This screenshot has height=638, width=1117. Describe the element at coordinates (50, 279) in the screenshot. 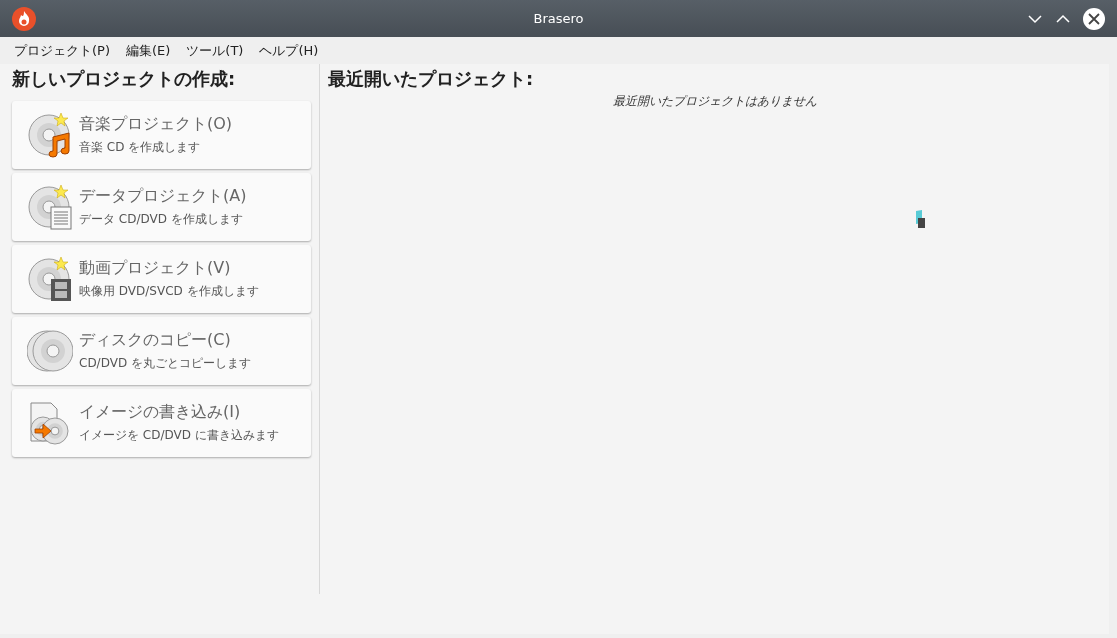

I see `disc-film-icon` at that location.